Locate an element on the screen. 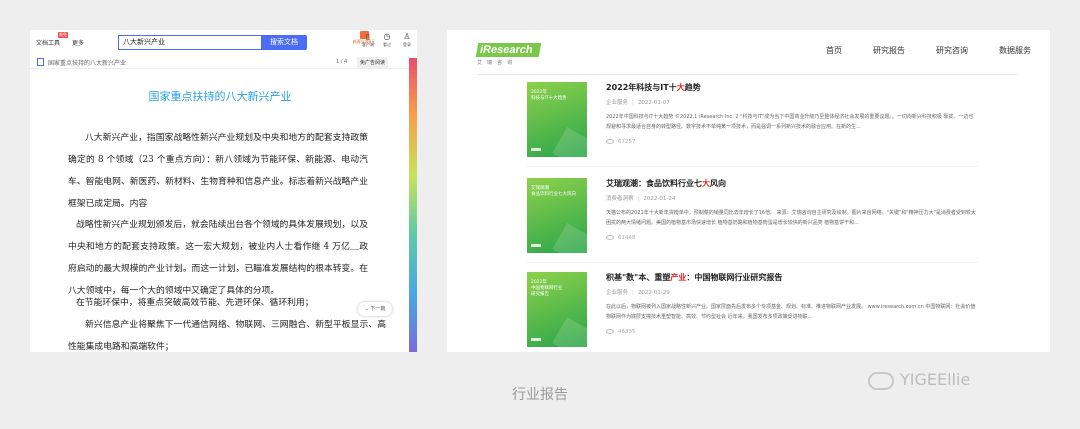  title-highlight: 产业 is located at coordinates (678, 277).